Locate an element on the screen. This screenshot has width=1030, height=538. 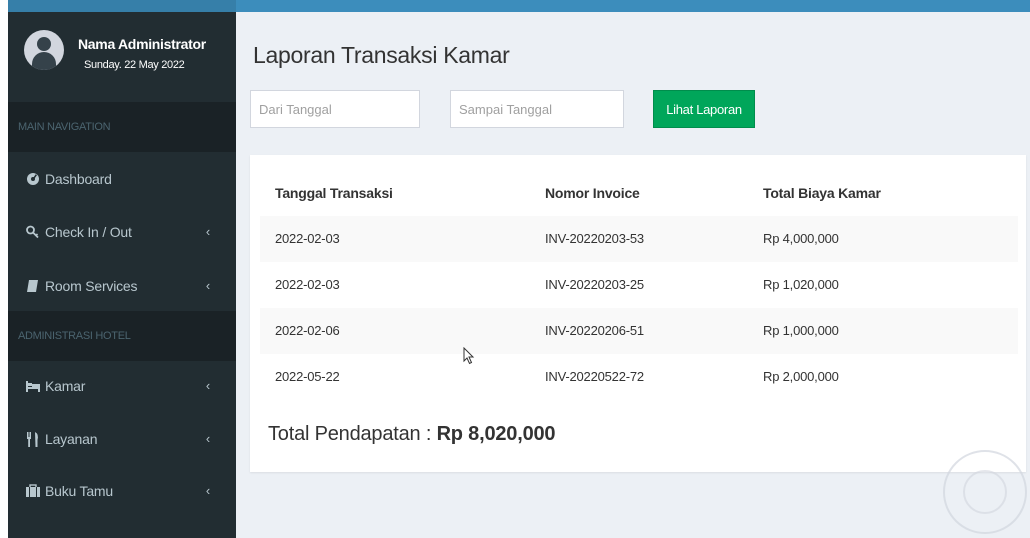
cell-date: 2022-02-06 is located at coordinates (307, 330).